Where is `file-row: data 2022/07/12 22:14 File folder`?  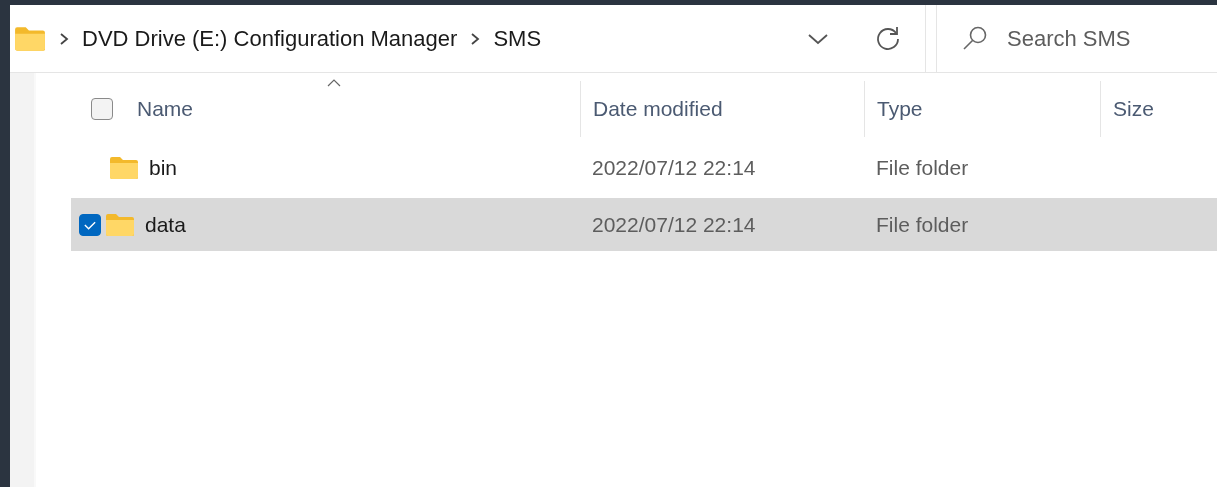
file-row: data 2022/07/12 22:14 File folder is located at coordinates (644, 224).